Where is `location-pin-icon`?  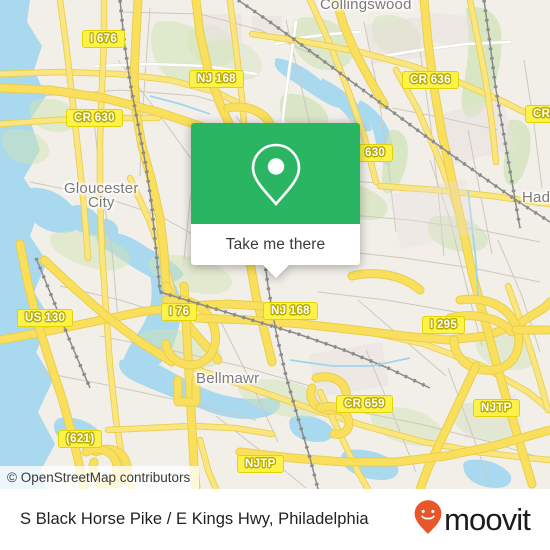 location-pin-icon is located at coordinates (276, 174).